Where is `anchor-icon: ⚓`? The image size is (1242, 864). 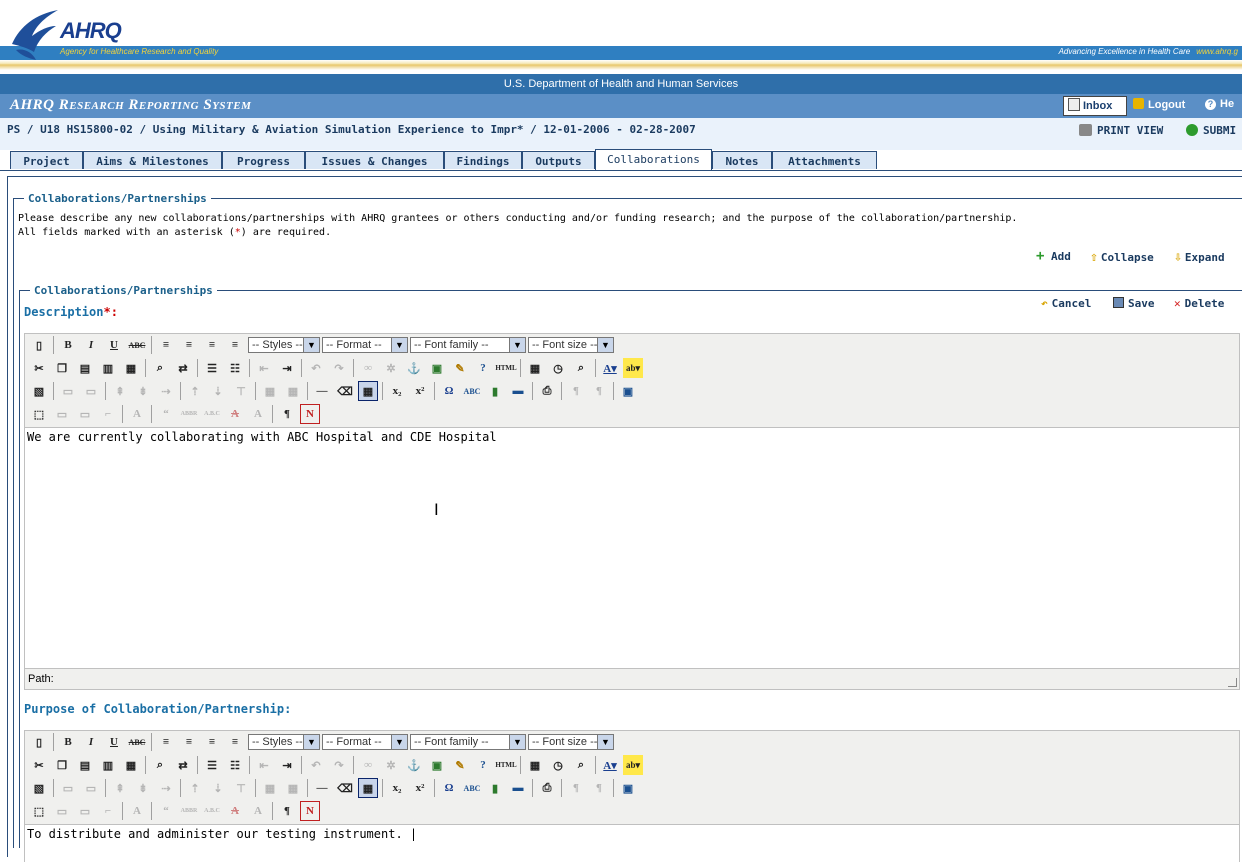
anchor-icon: ⚓ is located at coordinates (414, 765).